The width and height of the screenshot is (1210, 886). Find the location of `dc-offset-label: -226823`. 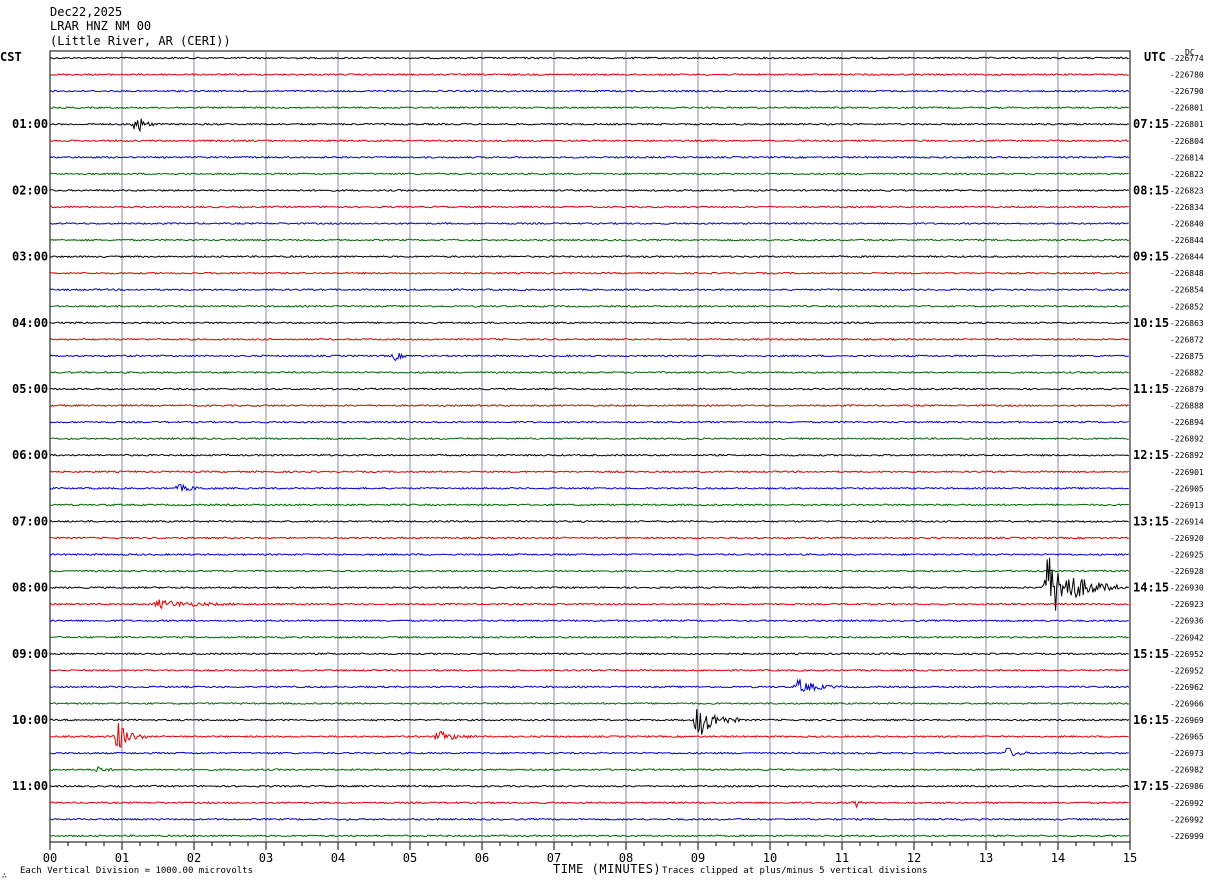

dc-offset-label: -226823 is located at coordinates (1187, 190).